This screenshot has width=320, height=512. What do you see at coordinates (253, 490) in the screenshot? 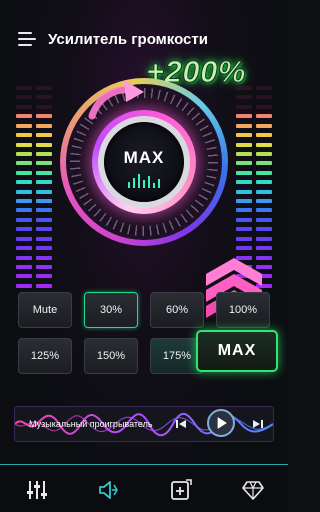
I see `premium-diamond-icon` at bounding box center [253, 490].